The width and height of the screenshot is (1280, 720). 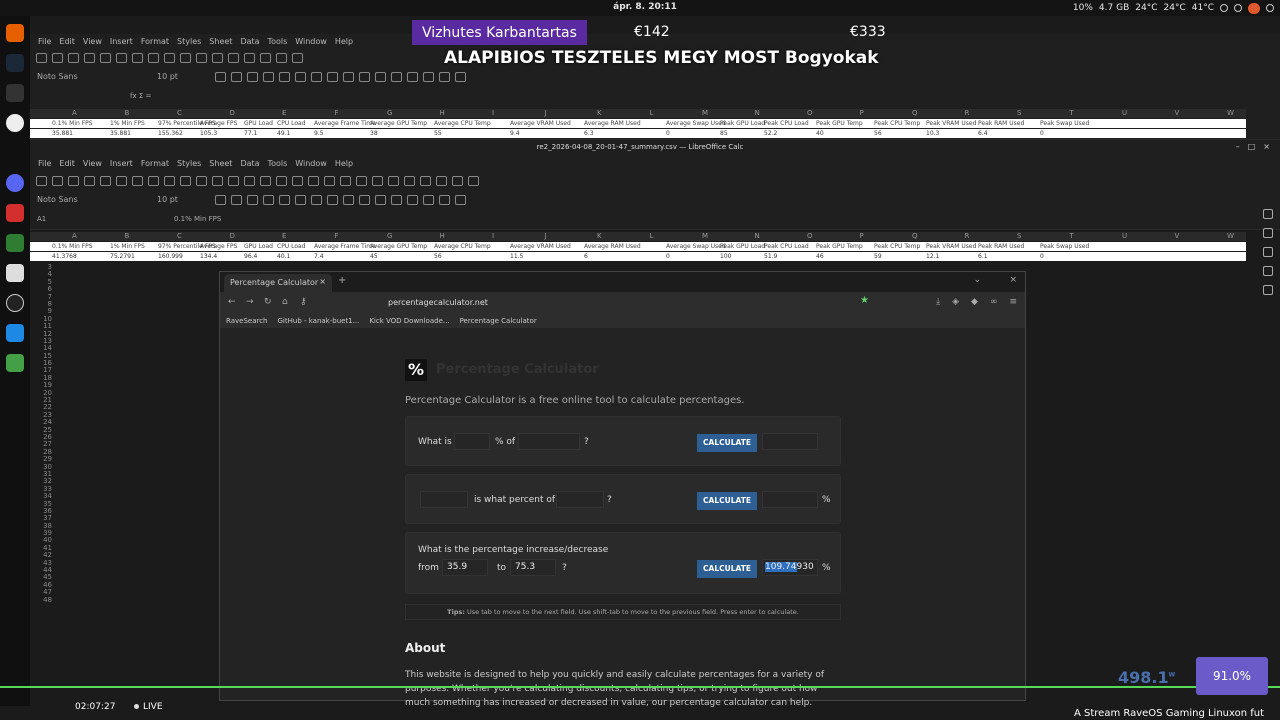 What do you see at coordinates (283, 256) in the screenshot?
I see `value-cell: 40.1` at bounding box center [283, 256].